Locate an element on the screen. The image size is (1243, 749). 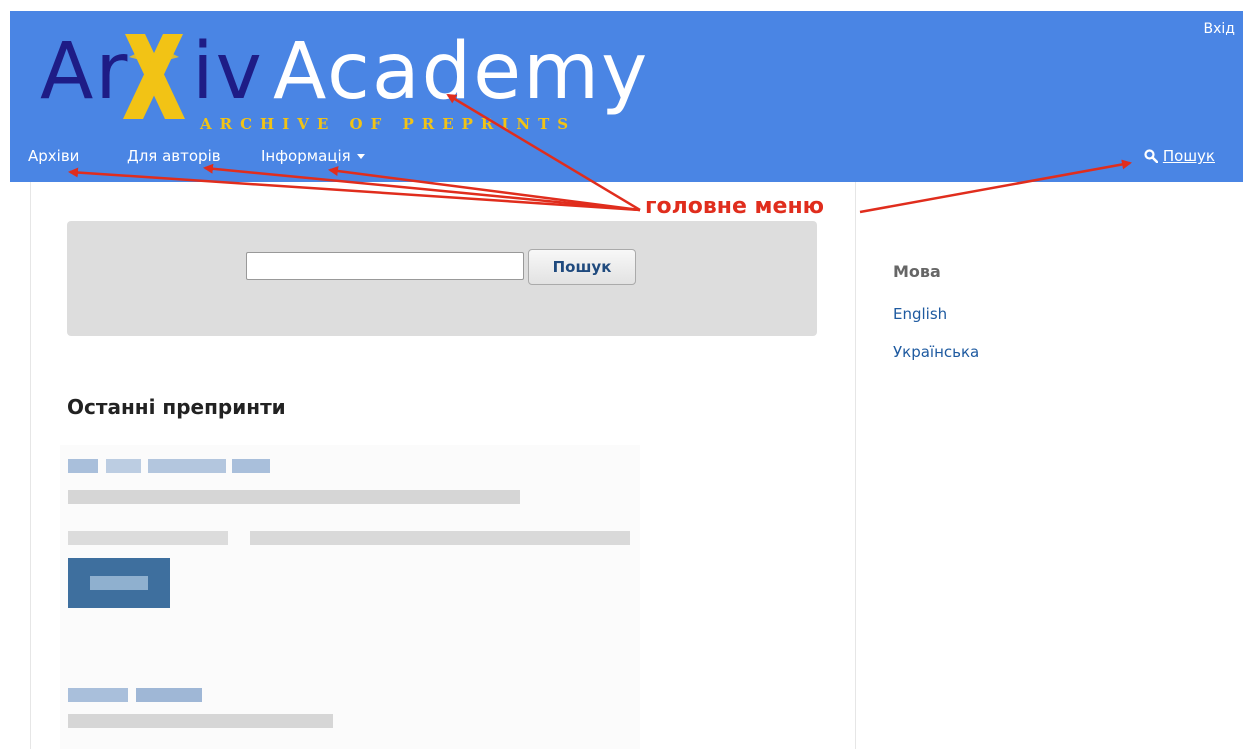
search-button: Пошук is located at coordinates (582, 267).